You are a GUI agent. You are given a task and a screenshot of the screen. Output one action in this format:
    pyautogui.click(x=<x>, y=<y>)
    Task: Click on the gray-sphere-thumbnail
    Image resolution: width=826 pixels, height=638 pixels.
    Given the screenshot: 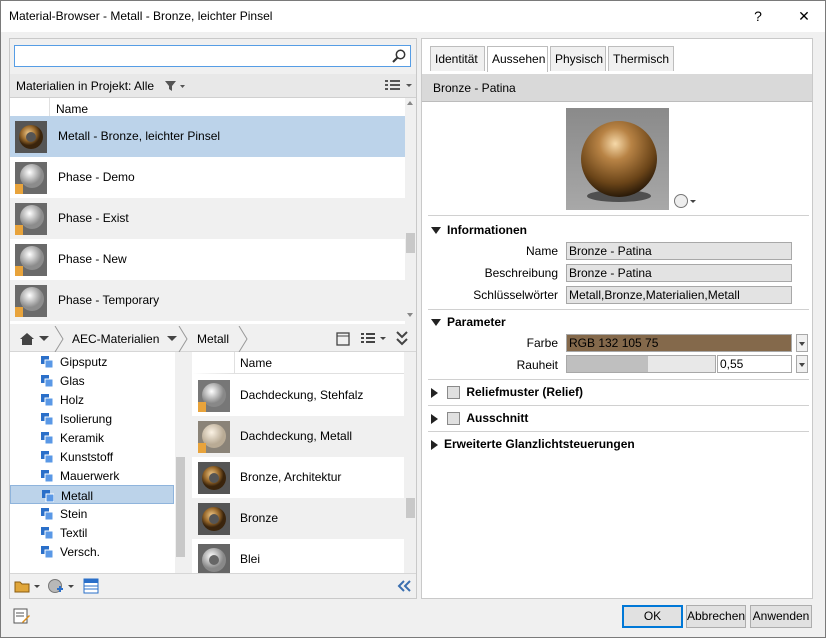 What is the action you would take?
    pyautogui.click(x=31, y=260)
    